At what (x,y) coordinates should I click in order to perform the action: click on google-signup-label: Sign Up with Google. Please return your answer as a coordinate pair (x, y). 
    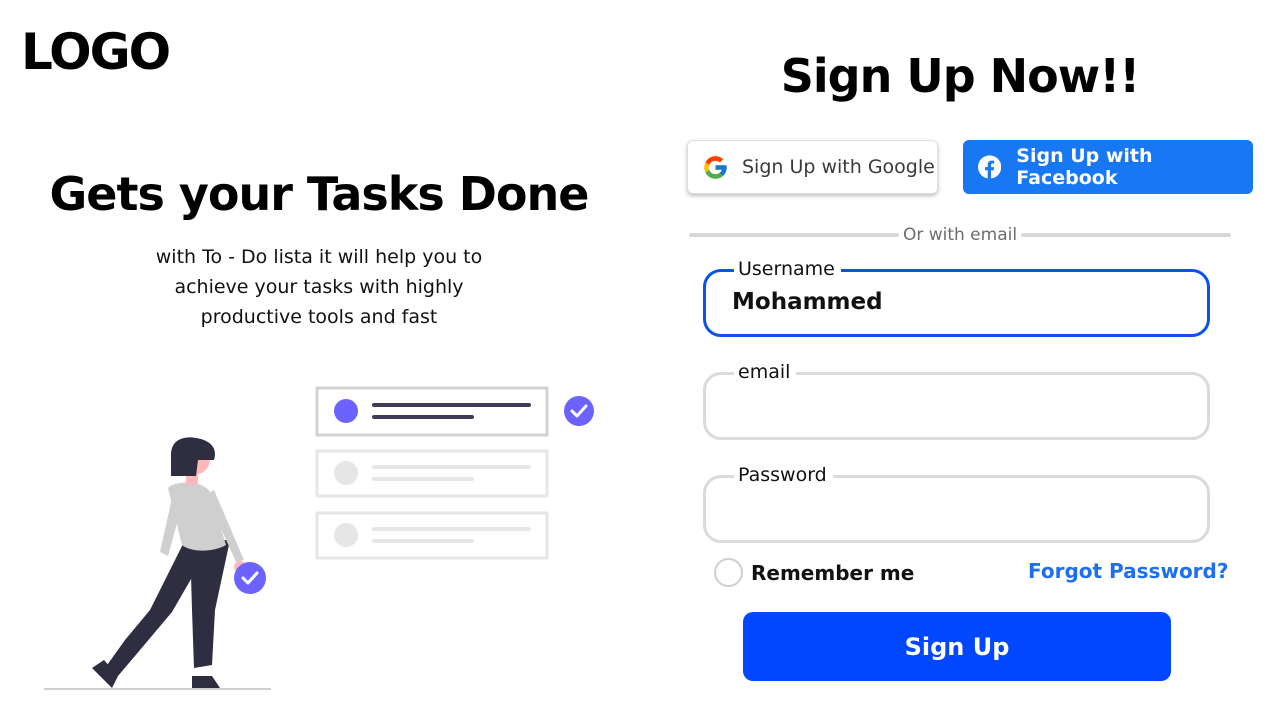
    Looking at the image, I should click on (838, 167).